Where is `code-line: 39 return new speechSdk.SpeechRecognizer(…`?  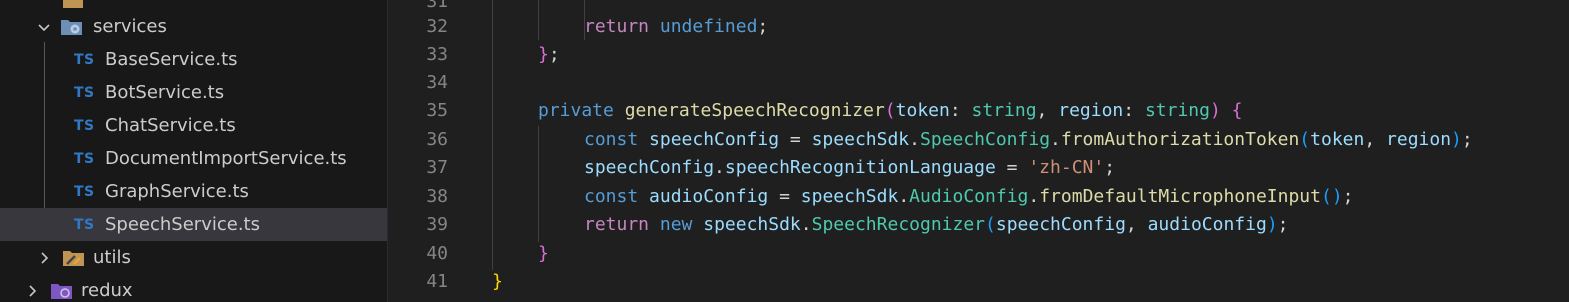
code-line: 39 return new speechSdk.SpeechRecognizer(… is located at coordinates (978, 225).